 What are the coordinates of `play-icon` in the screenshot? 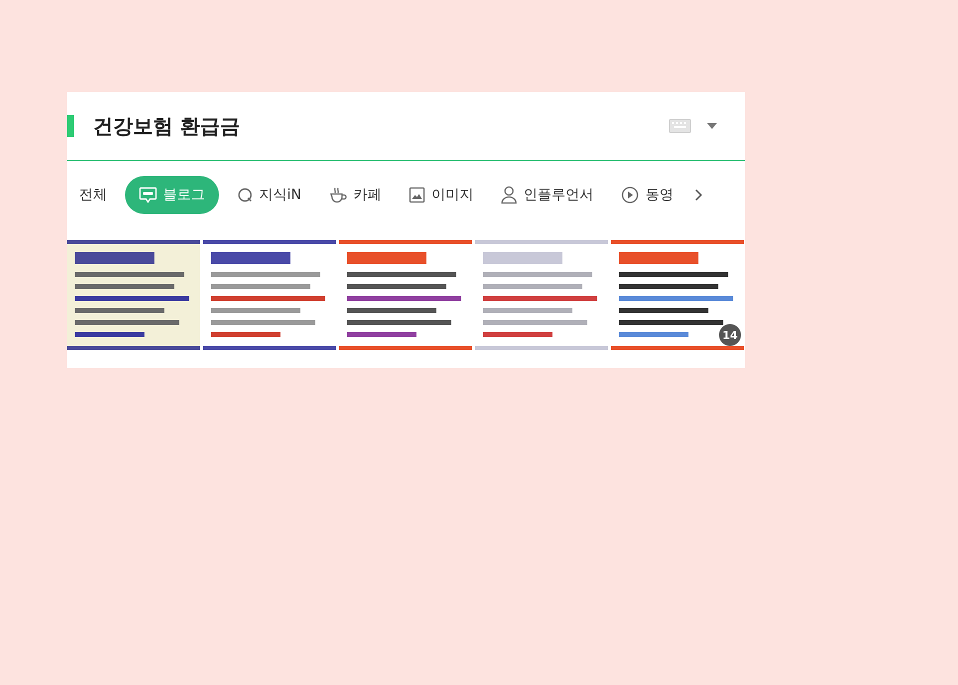 It's located at (630, 195).